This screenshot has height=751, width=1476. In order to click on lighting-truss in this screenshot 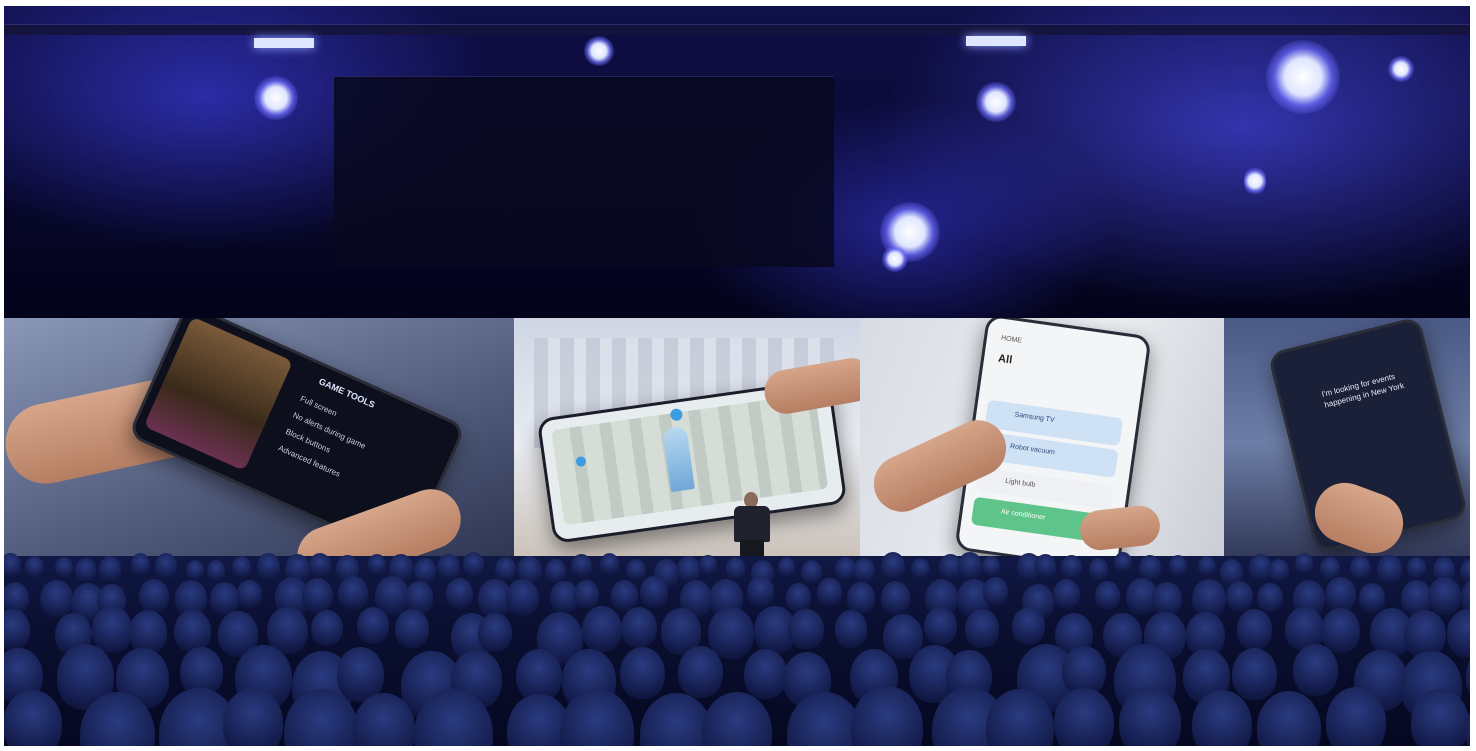, I will do `click(737, 29)`.